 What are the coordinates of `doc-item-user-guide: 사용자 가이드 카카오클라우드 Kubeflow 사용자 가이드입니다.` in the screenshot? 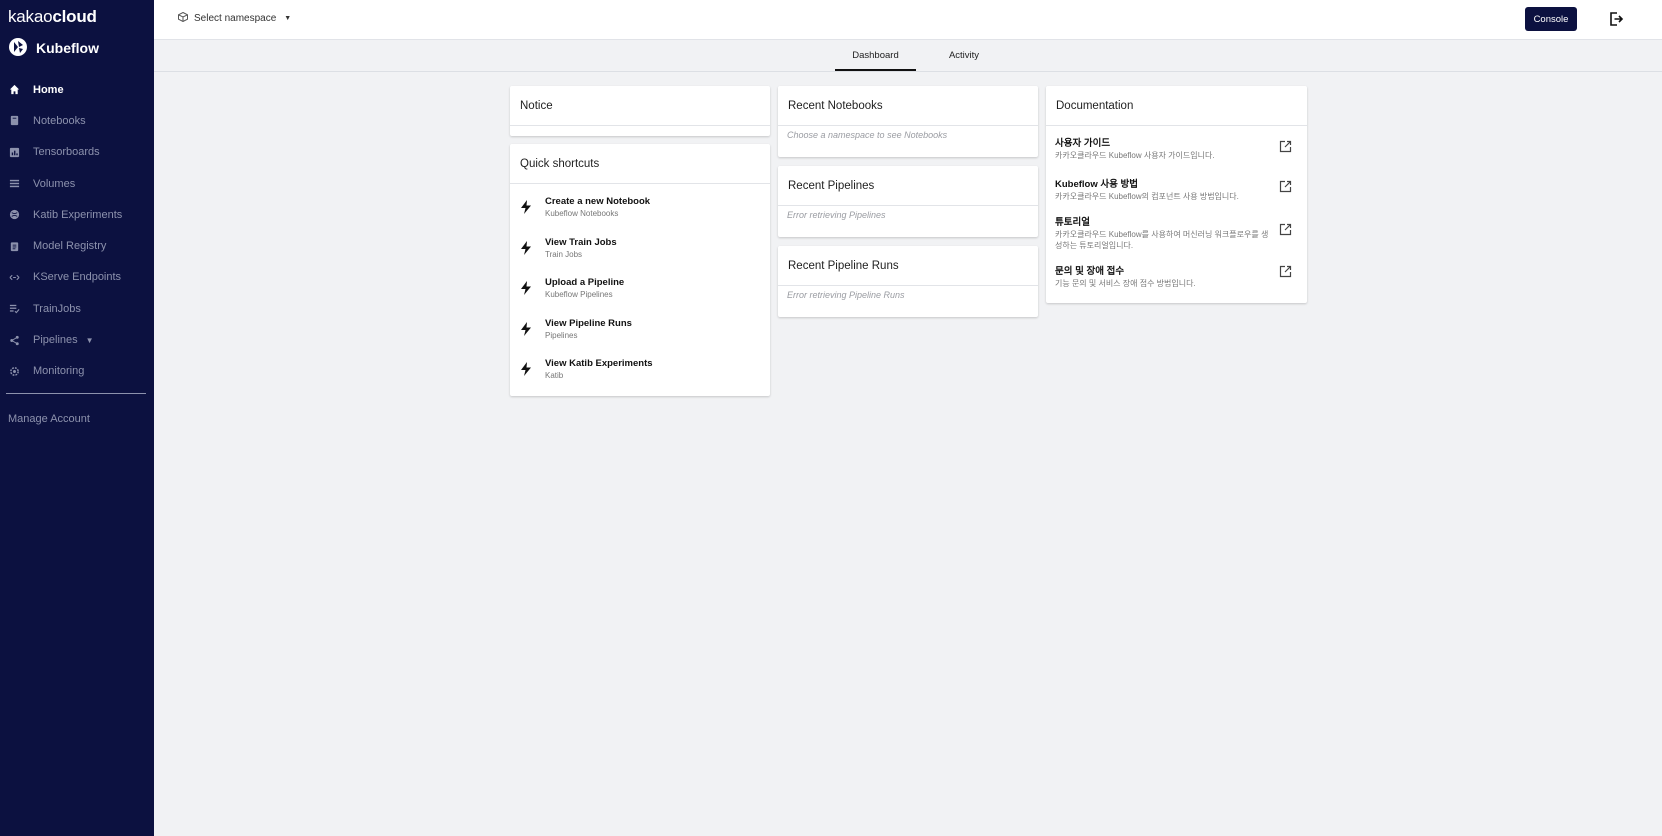 It's located at (1176, 148).